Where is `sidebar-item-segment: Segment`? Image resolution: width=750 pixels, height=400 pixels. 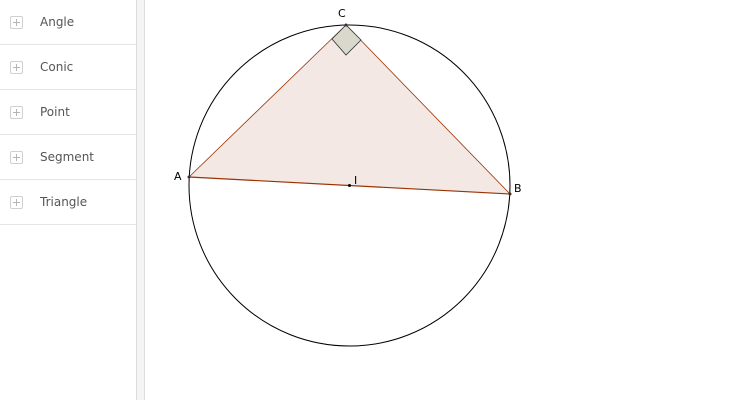 sidebar-item-segment: Segment is located at coordinates (68, 157).